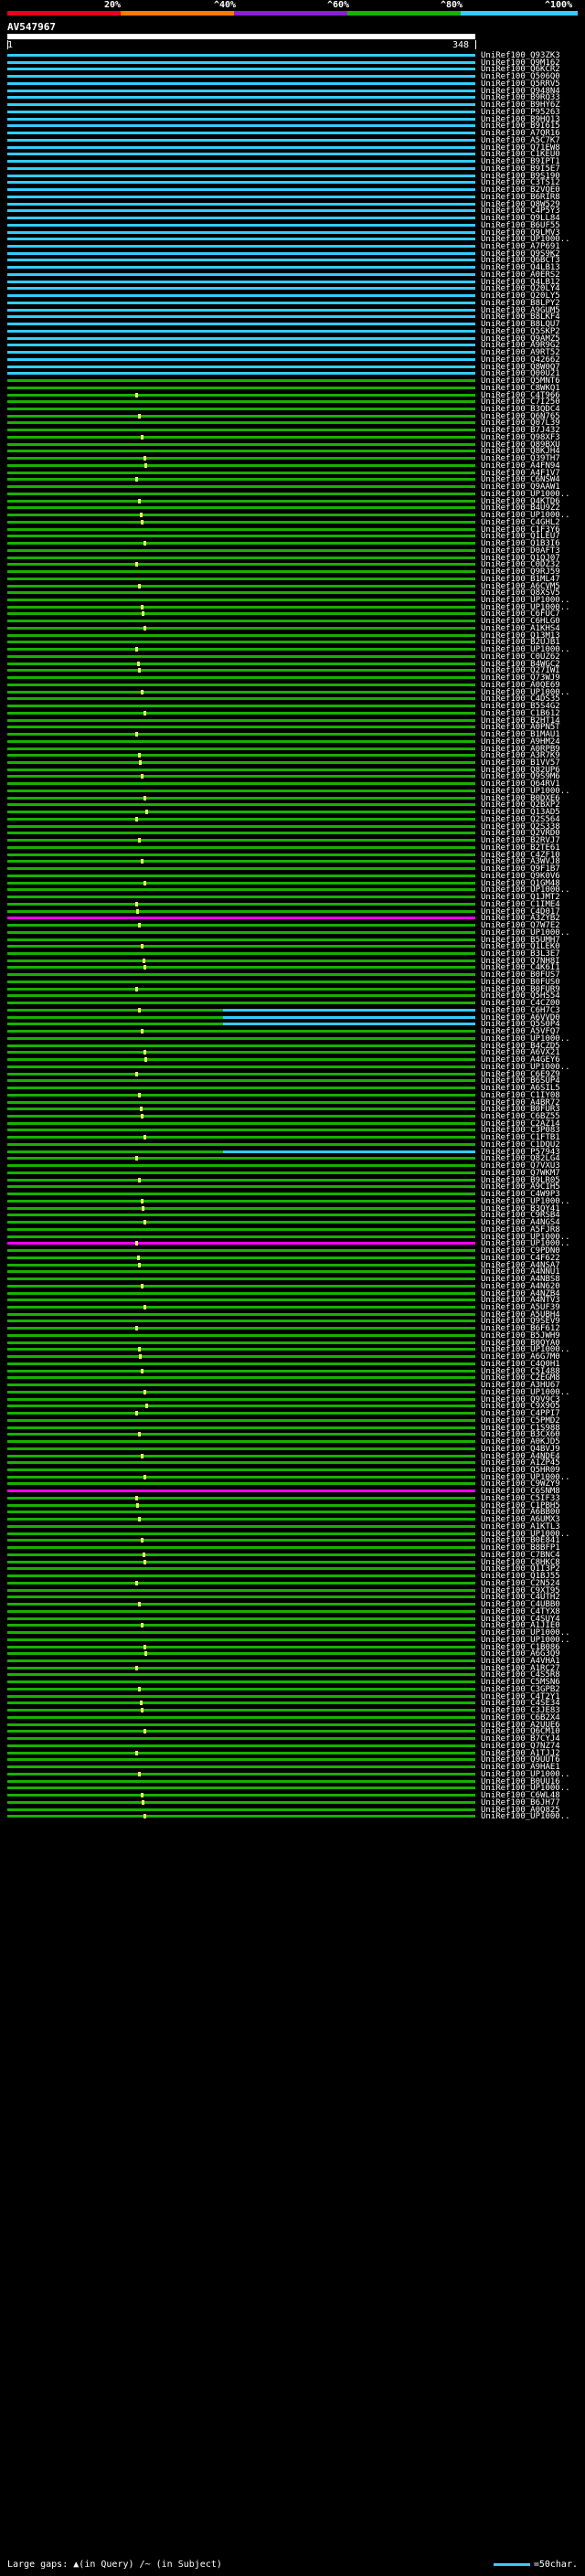 The image size is (585, 2576). What do you see at coordinates (293, 586) in the screenshot?
I see `hit-row: UniRef100_A6CVM5` at bounding box center [293, 586].